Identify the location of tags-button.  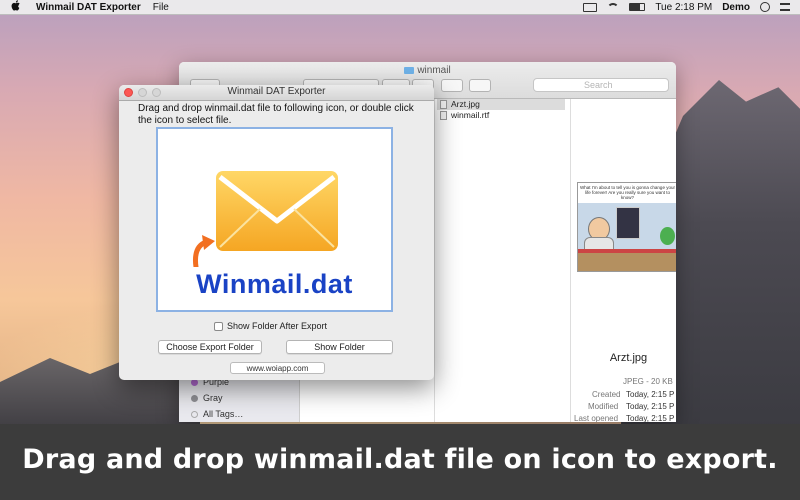
(480, 85).